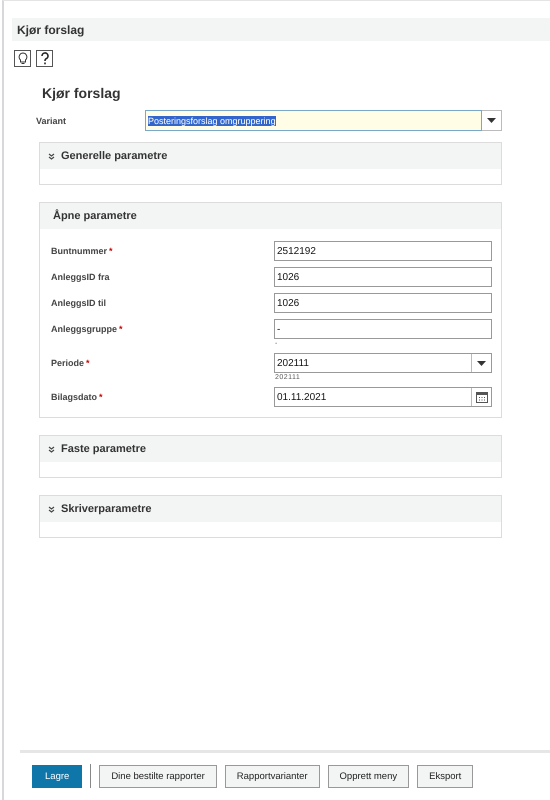  Describe the element at coordinates (383, 329) in the screenshot. I see `input-field: -` at that location.